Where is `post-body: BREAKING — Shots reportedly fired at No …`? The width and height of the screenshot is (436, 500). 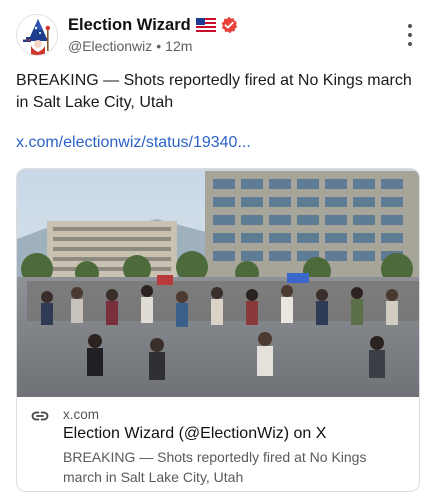
post-body: BREAKING — Shots reportedly fired at No … is located at coordinates (214, 91).